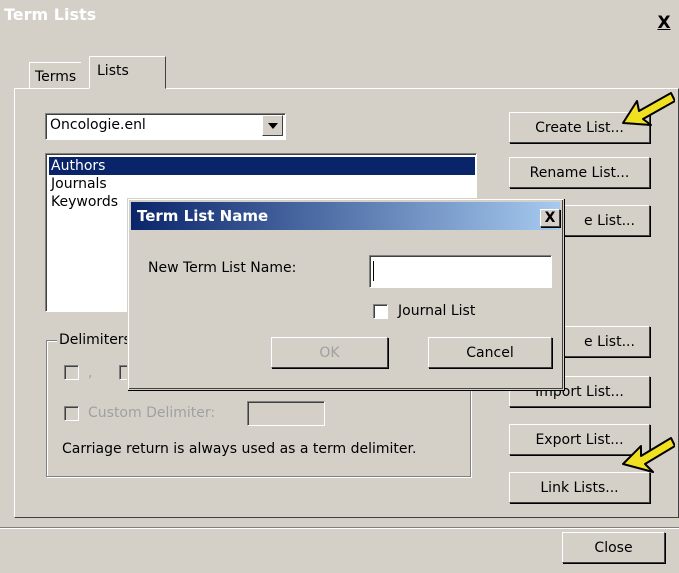 The image size is (679, 573). What do you see at coordinates (262, 166) in the screenshot?
I see `list-item-authors: Authors` at bounding box center [262, 166].